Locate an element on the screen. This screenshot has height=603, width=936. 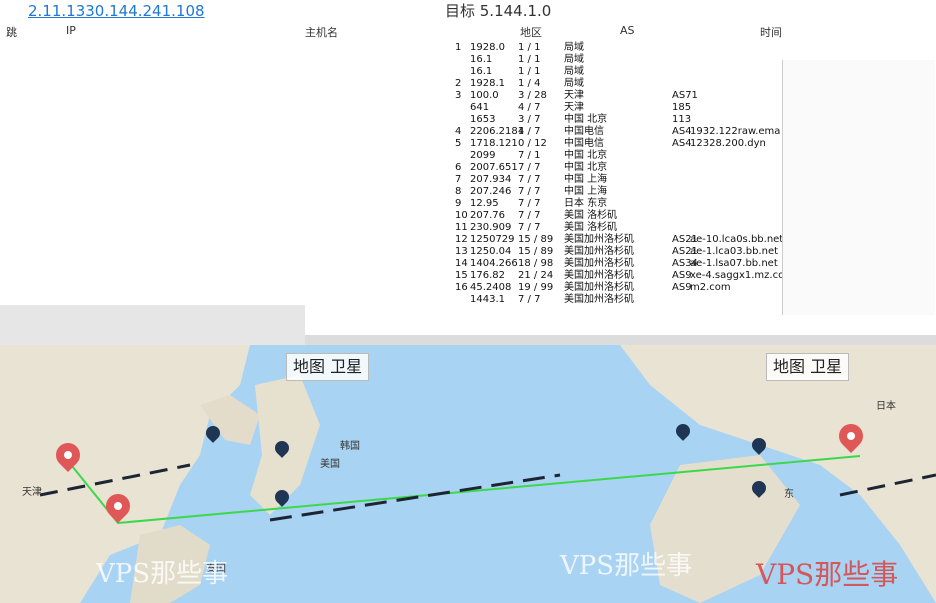
cell-hop: 1 is located at coordinates (458, 47).